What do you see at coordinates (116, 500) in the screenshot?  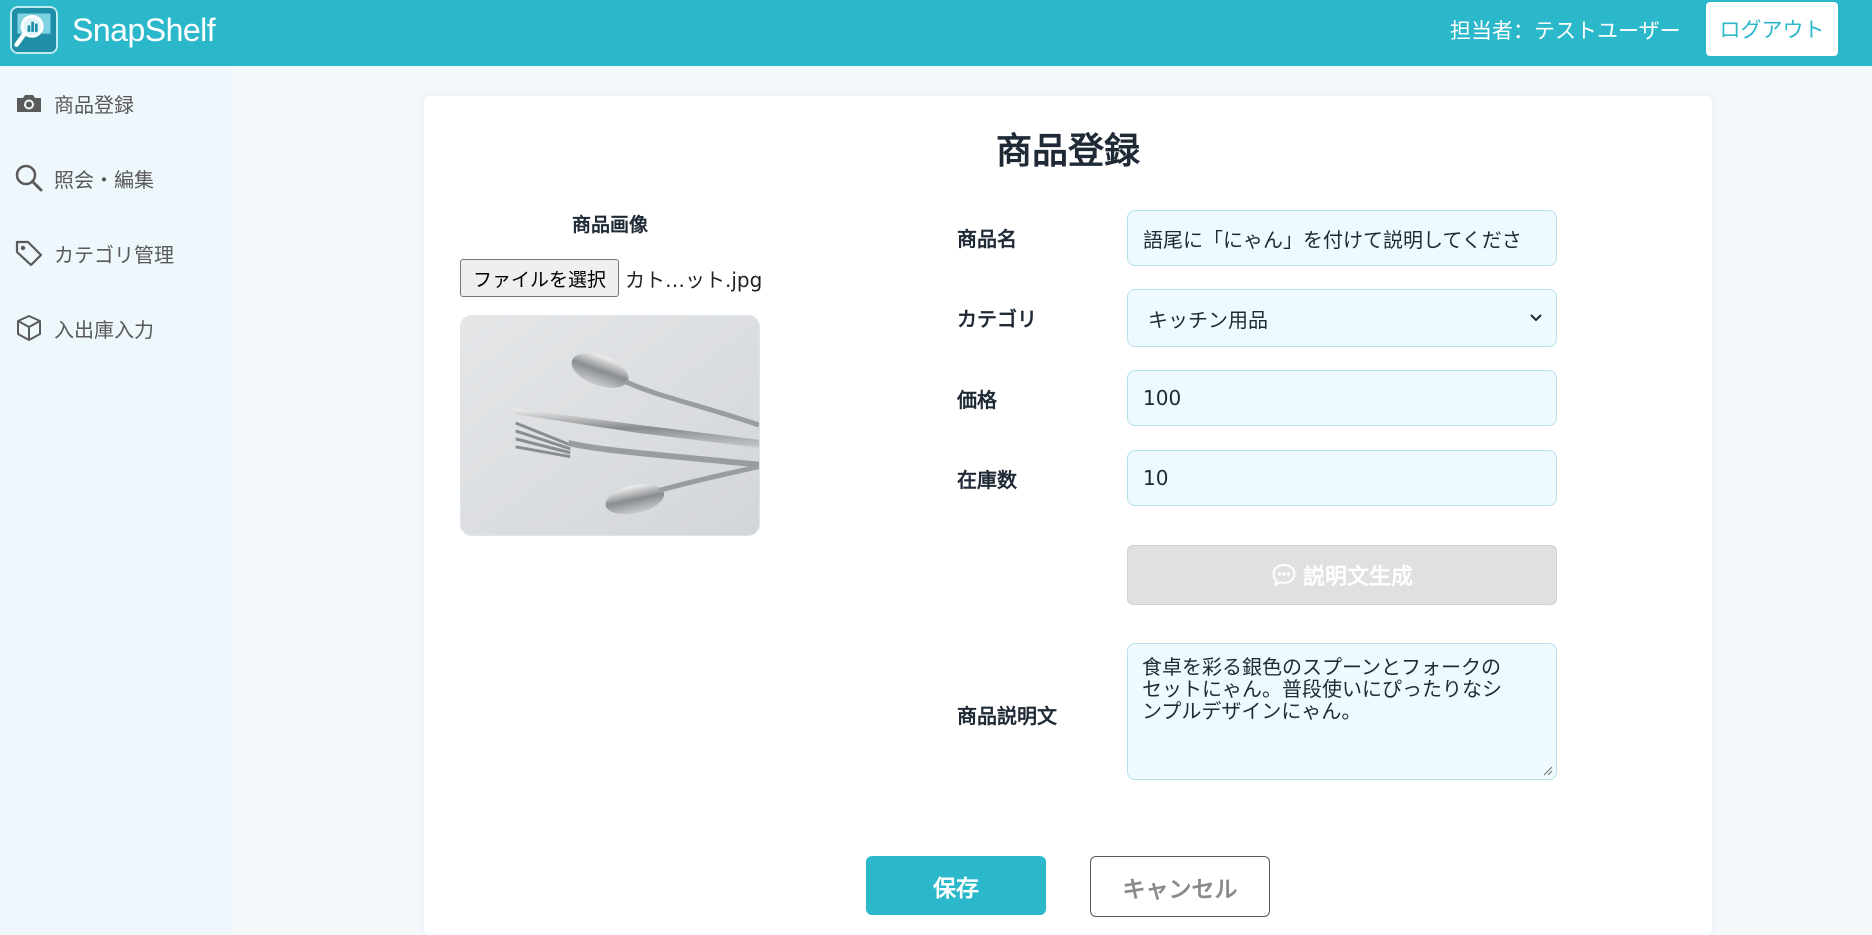 I see `sidebar: 商品登録 照会・編集 カテゴリ管理 入出庫入力` at bounding box center [116, 500].